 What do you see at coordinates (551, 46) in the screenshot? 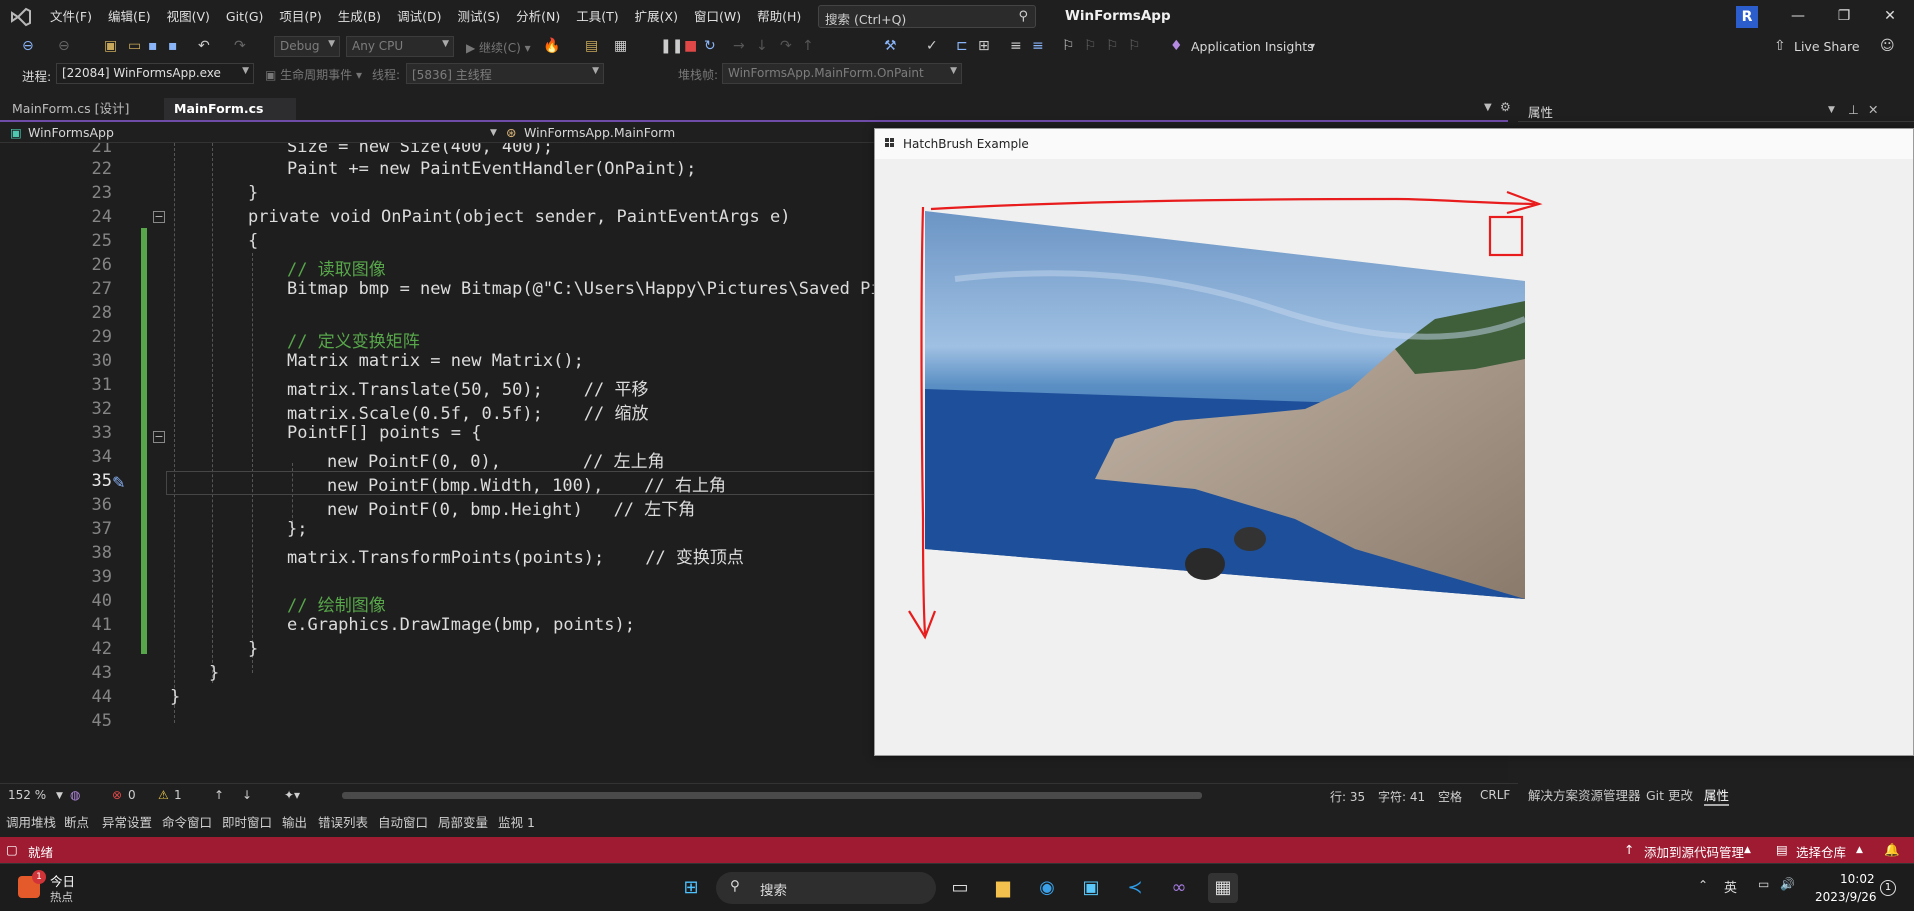
I see `hot-reload-icon: 🔥` at bounding box center [551, 46].